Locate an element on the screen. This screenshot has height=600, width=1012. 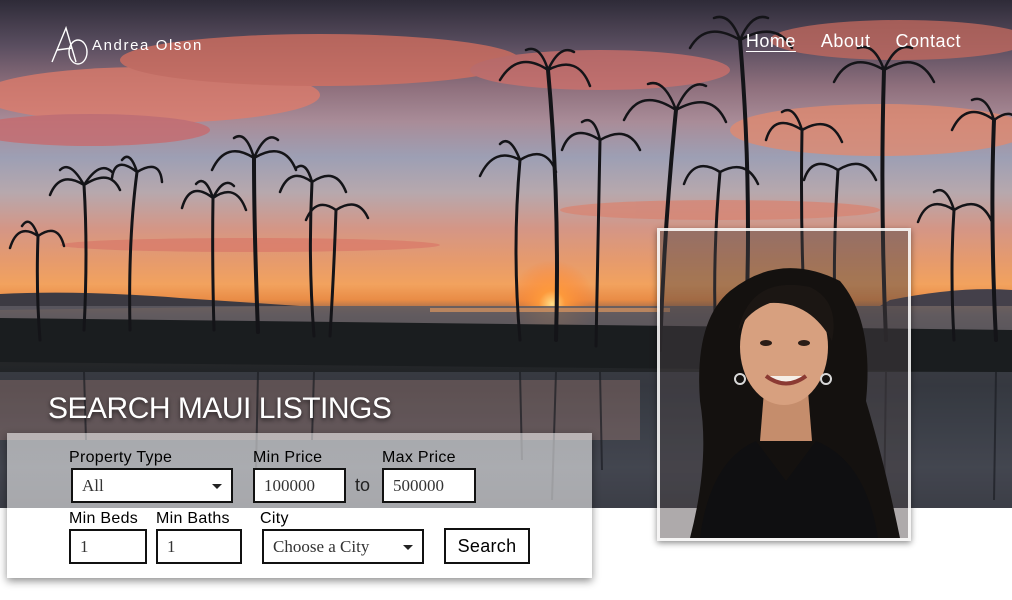
min-beds-input: 1 is located at coordinates (108, 546).